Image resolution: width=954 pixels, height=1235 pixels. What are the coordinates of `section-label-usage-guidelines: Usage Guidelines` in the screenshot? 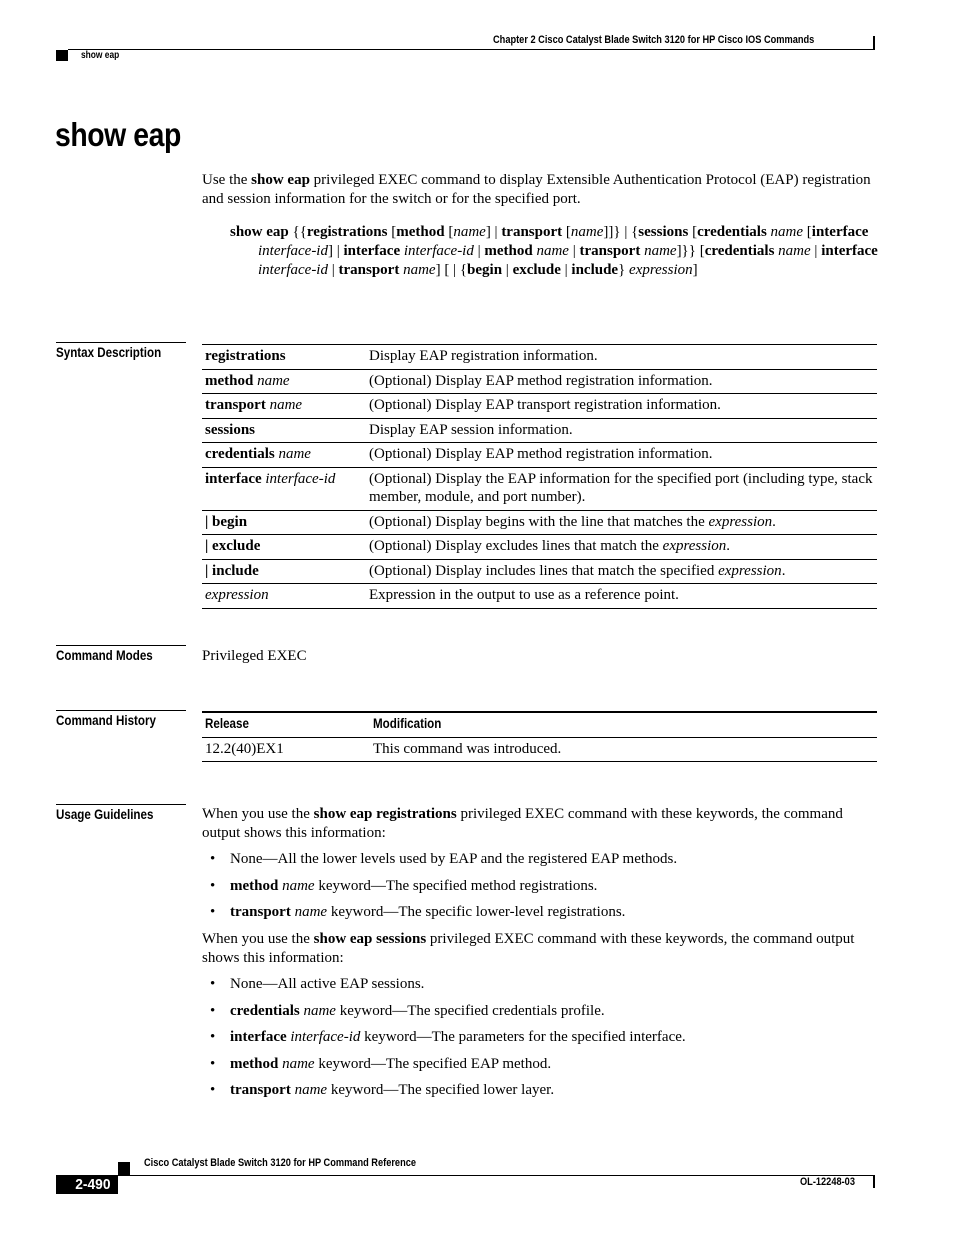 It's located at (121, 814).